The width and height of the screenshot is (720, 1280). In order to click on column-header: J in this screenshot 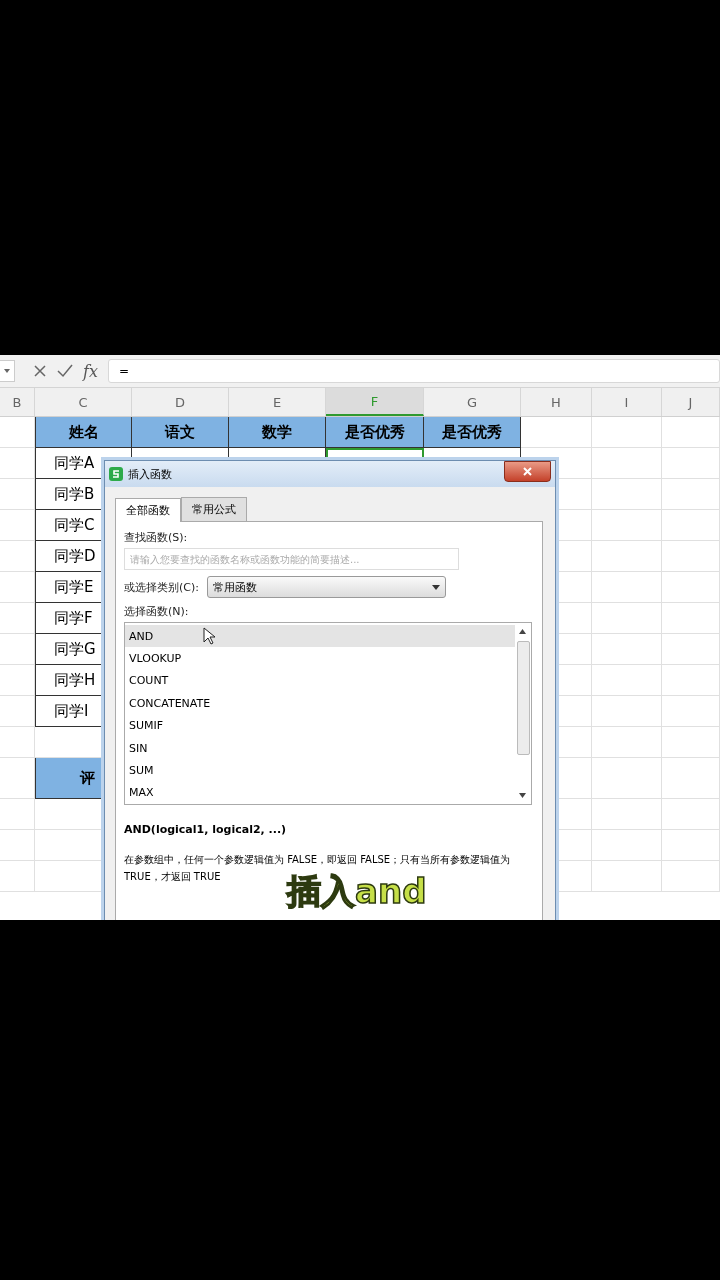, I will do `click(691, 402)`.